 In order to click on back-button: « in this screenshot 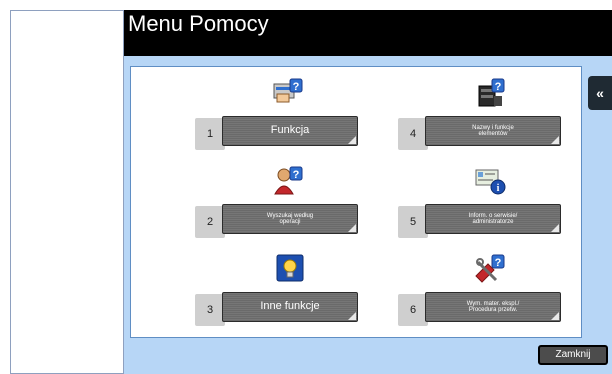, I will do `click(600, 93)`.